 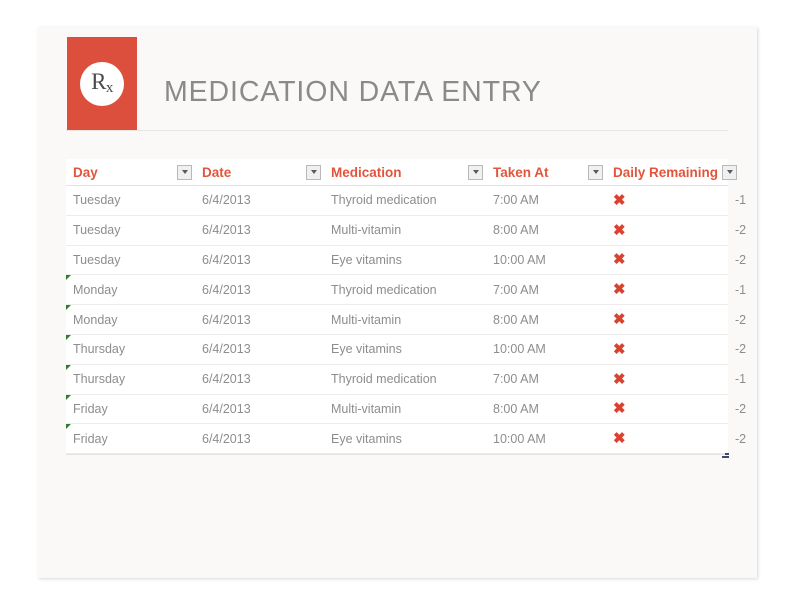 I want to click on table-row: Thursday 6/4/2013 Eye vitamins 10:00 AM ✖ -2, so click(x=406, y=349).